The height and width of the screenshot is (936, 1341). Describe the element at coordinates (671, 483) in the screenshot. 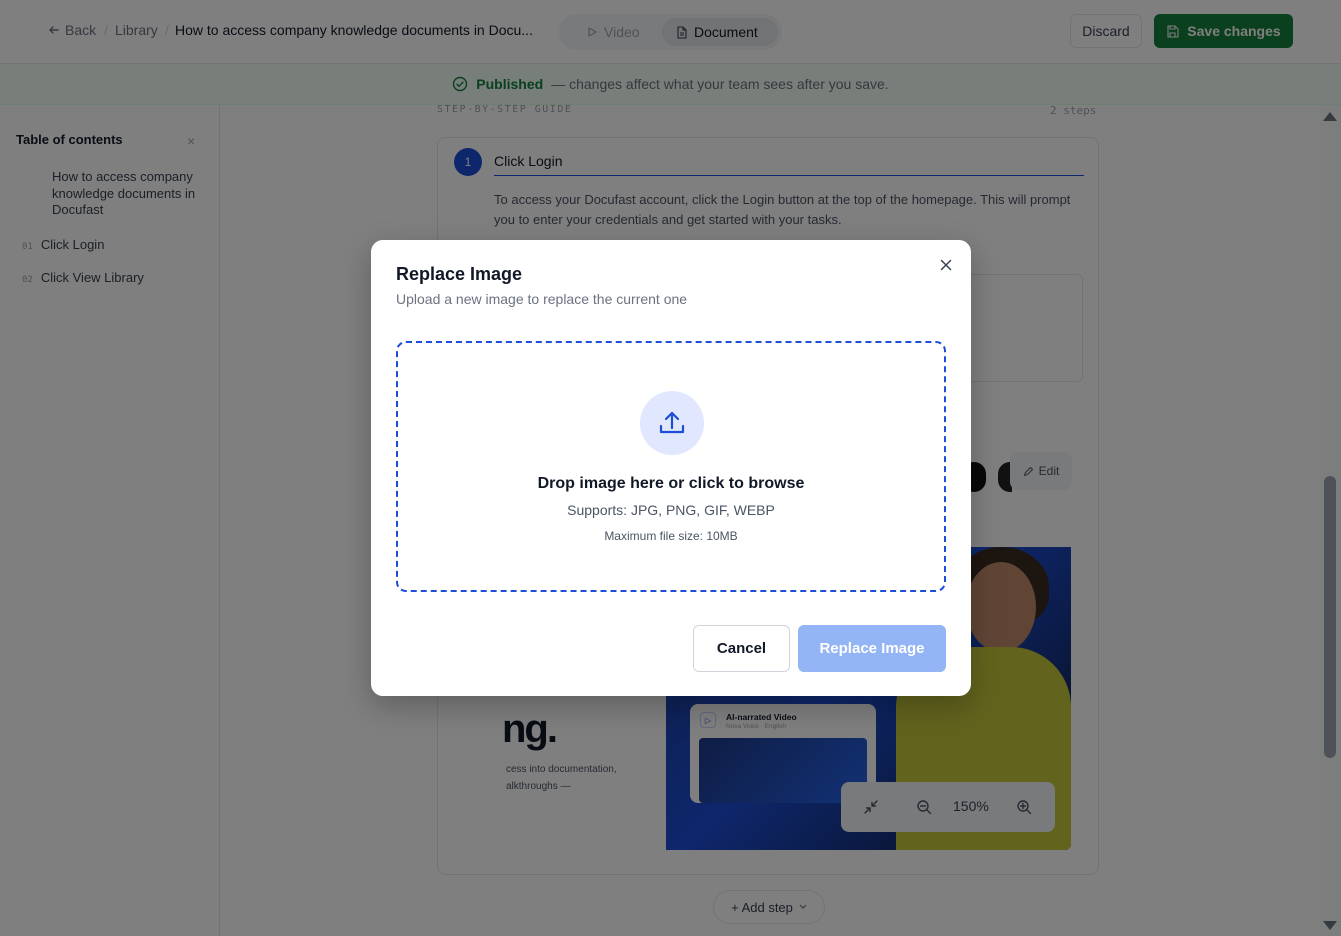

I see `dropzone-instruction: Drop image here or click to browse` at that location.